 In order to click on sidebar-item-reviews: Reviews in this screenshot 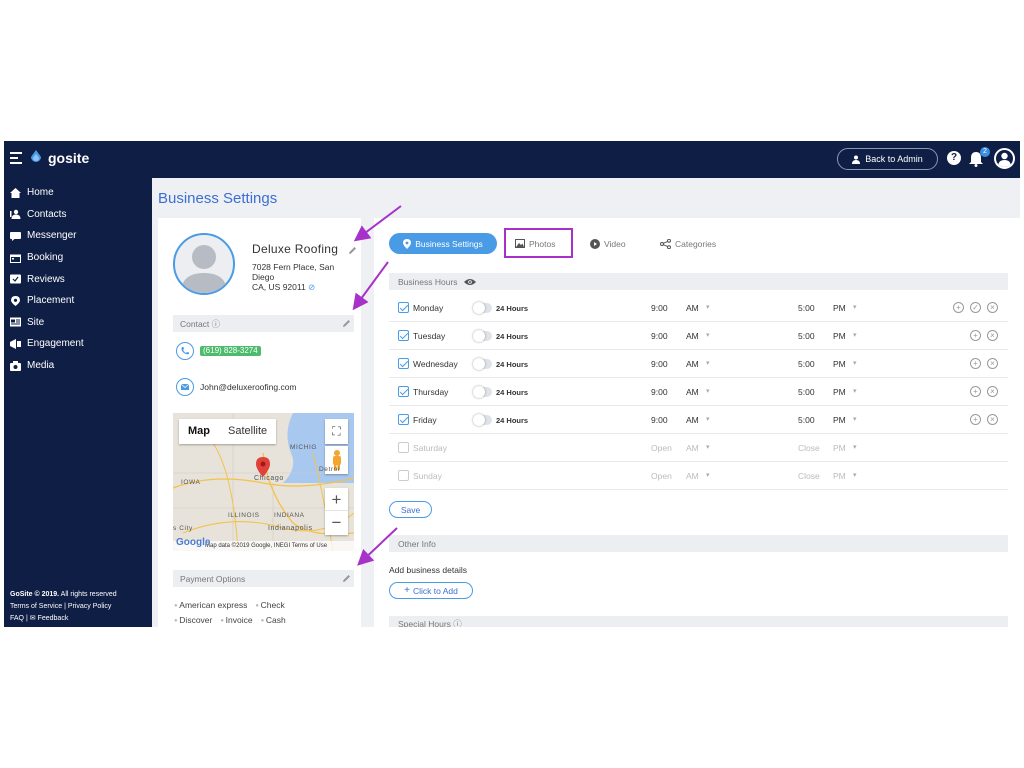, I will do `click(47, 279)`.